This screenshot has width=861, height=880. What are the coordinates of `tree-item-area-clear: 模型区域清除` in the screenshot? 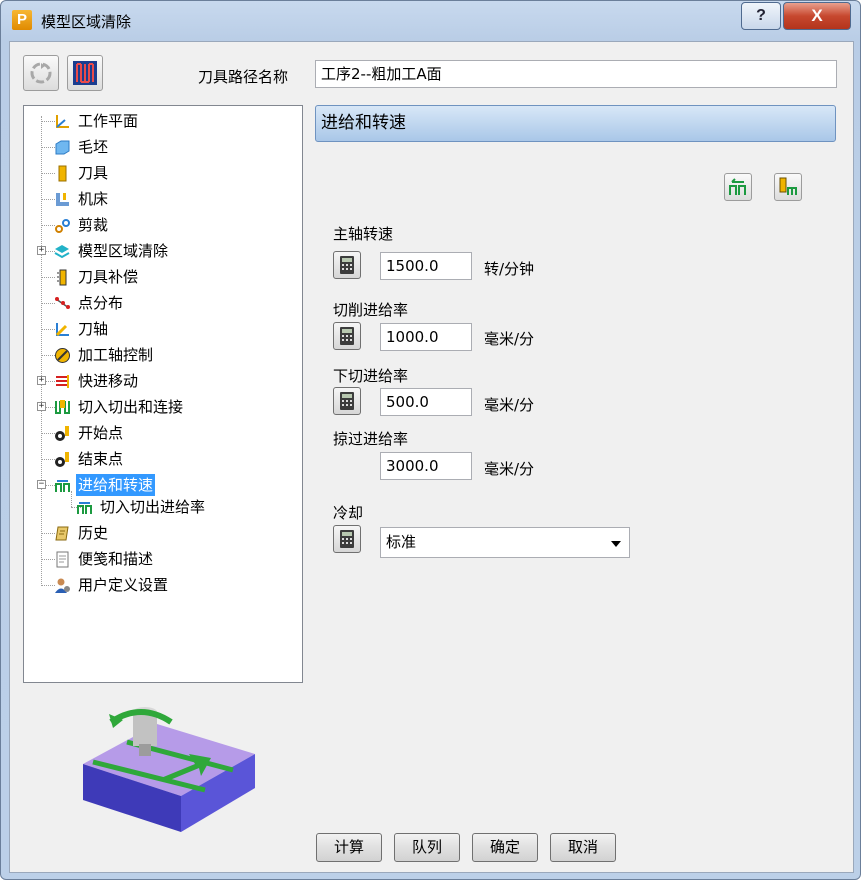 It's located at (112, 251).